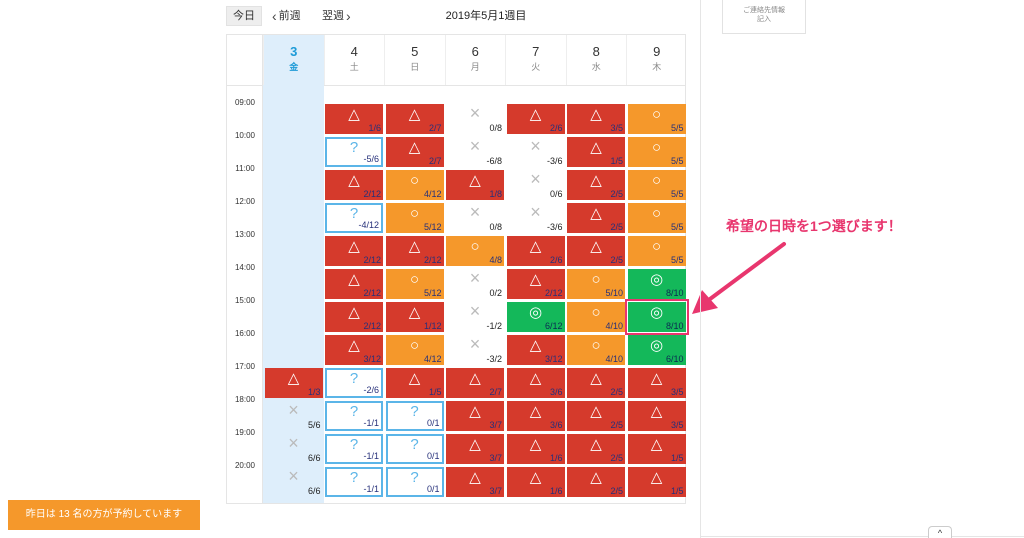  I want to click on day-weekday: 金, so click(294, 67).